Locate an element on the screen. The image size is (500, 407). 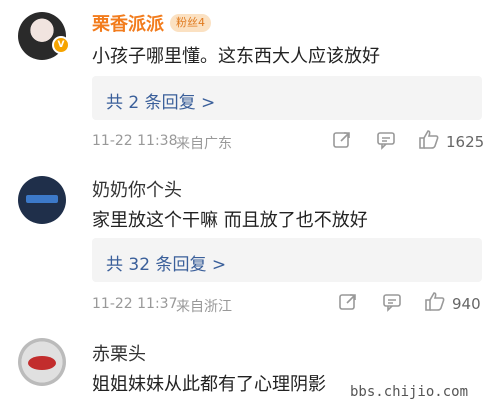
timestamp: 11-22 11:38 is located at coordinates (135, 141).